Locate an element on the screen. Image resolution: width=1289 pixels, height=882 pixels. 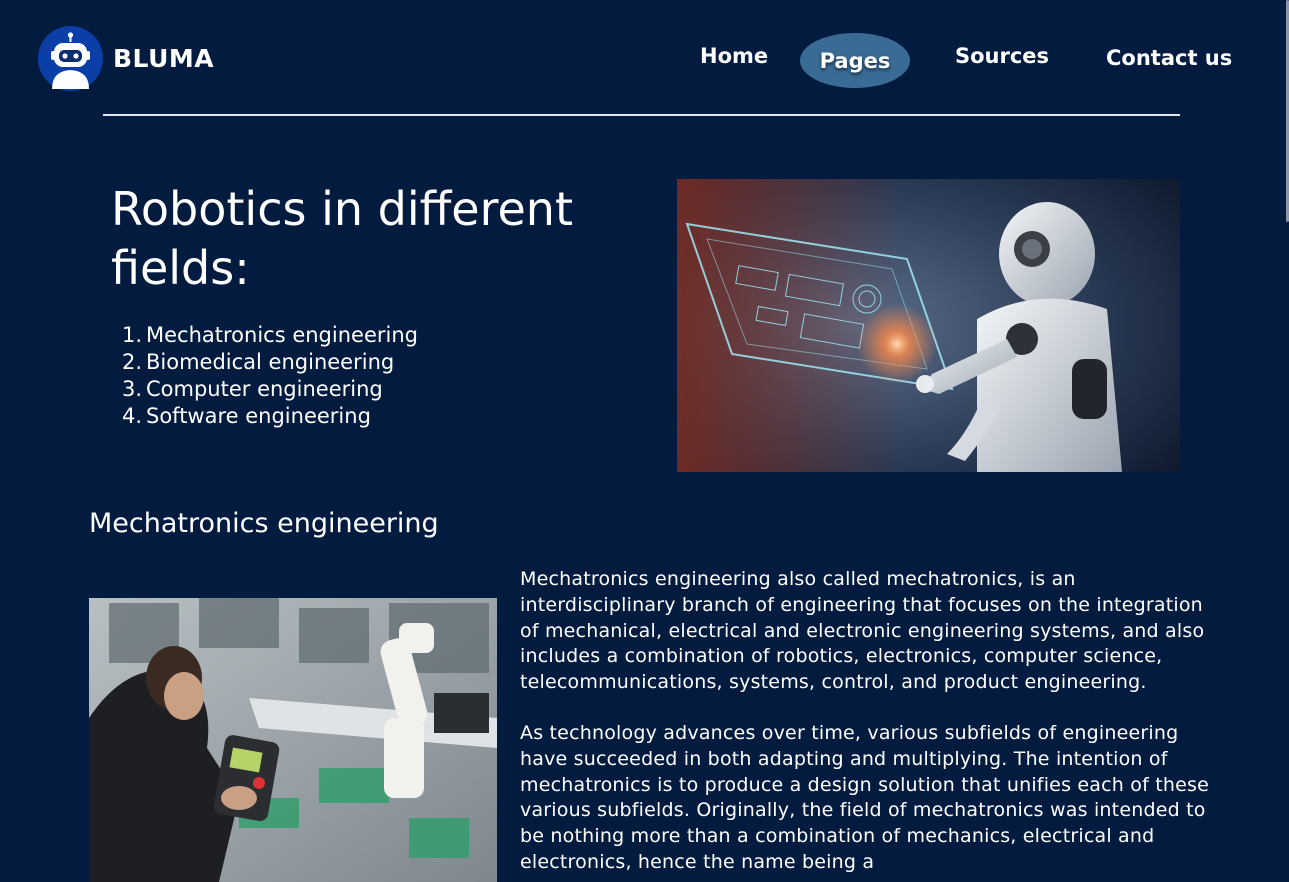
list-item-label: Computer engineering is located at coordinates (264, 389).